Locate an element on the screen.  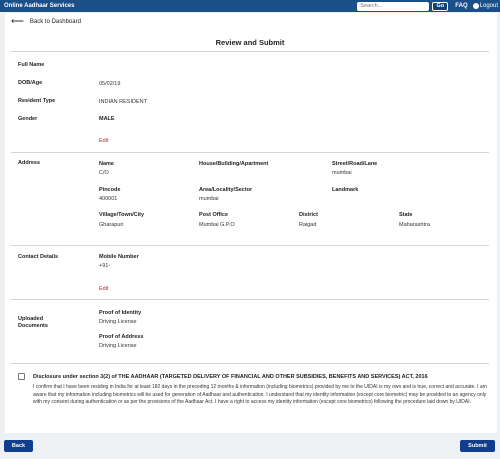
post-office-value: Mumbai G.P.O is located at coordinates (217, 225).